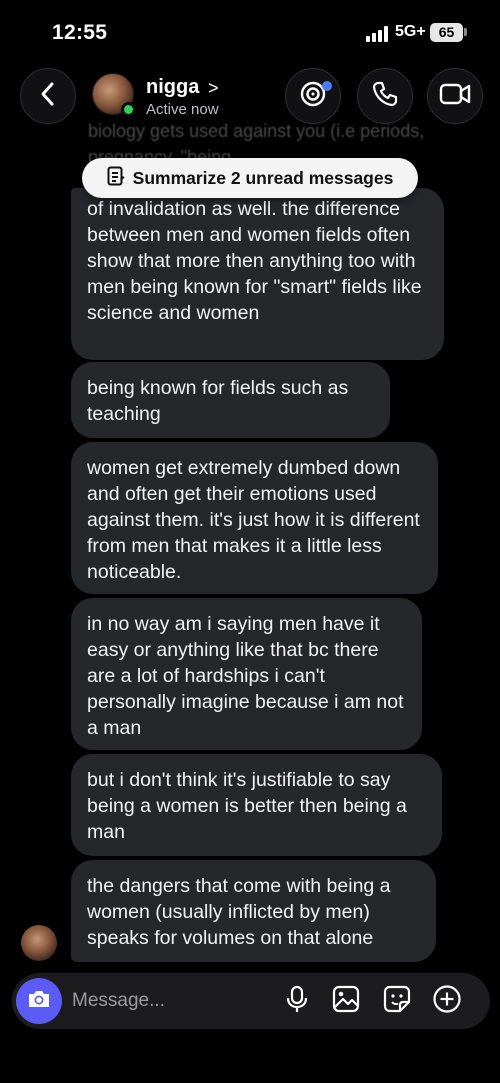 Image resolution: width=500 pixels, height=1083 pixels. Describe the element at coordinates (313, 96) in the screenshot. I see `effects-button` at that location.